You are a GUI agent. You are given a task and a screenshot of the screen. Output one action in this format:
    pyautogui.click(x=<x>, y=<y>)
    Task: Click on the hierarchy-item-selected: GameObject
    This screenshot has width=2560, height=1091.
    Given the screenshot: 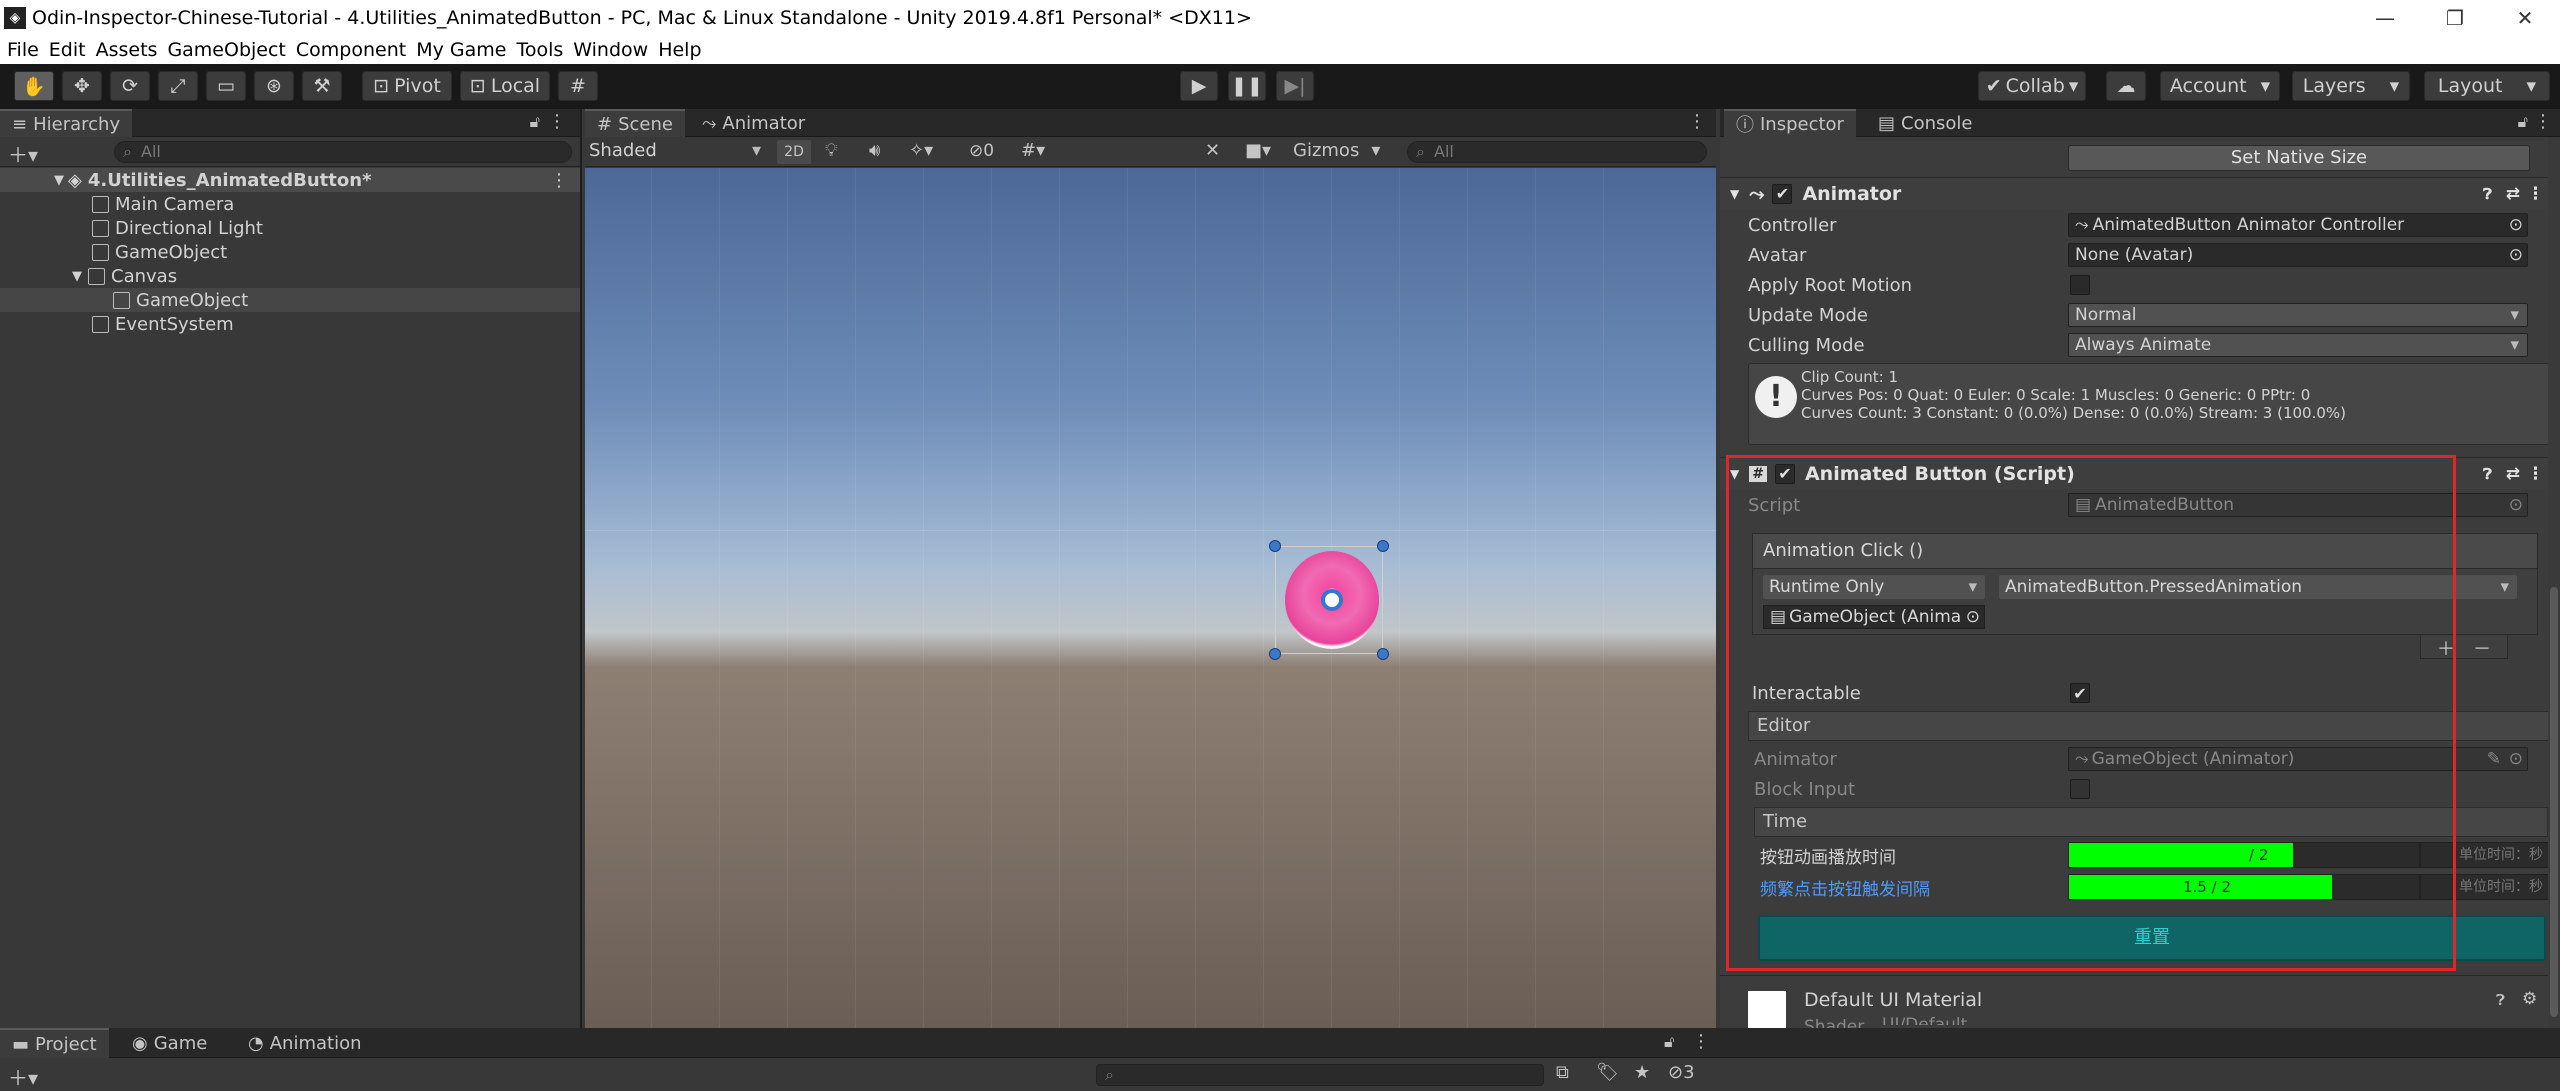 What is the action you would take?
    pyautogui.click(x=290, y=300)
    